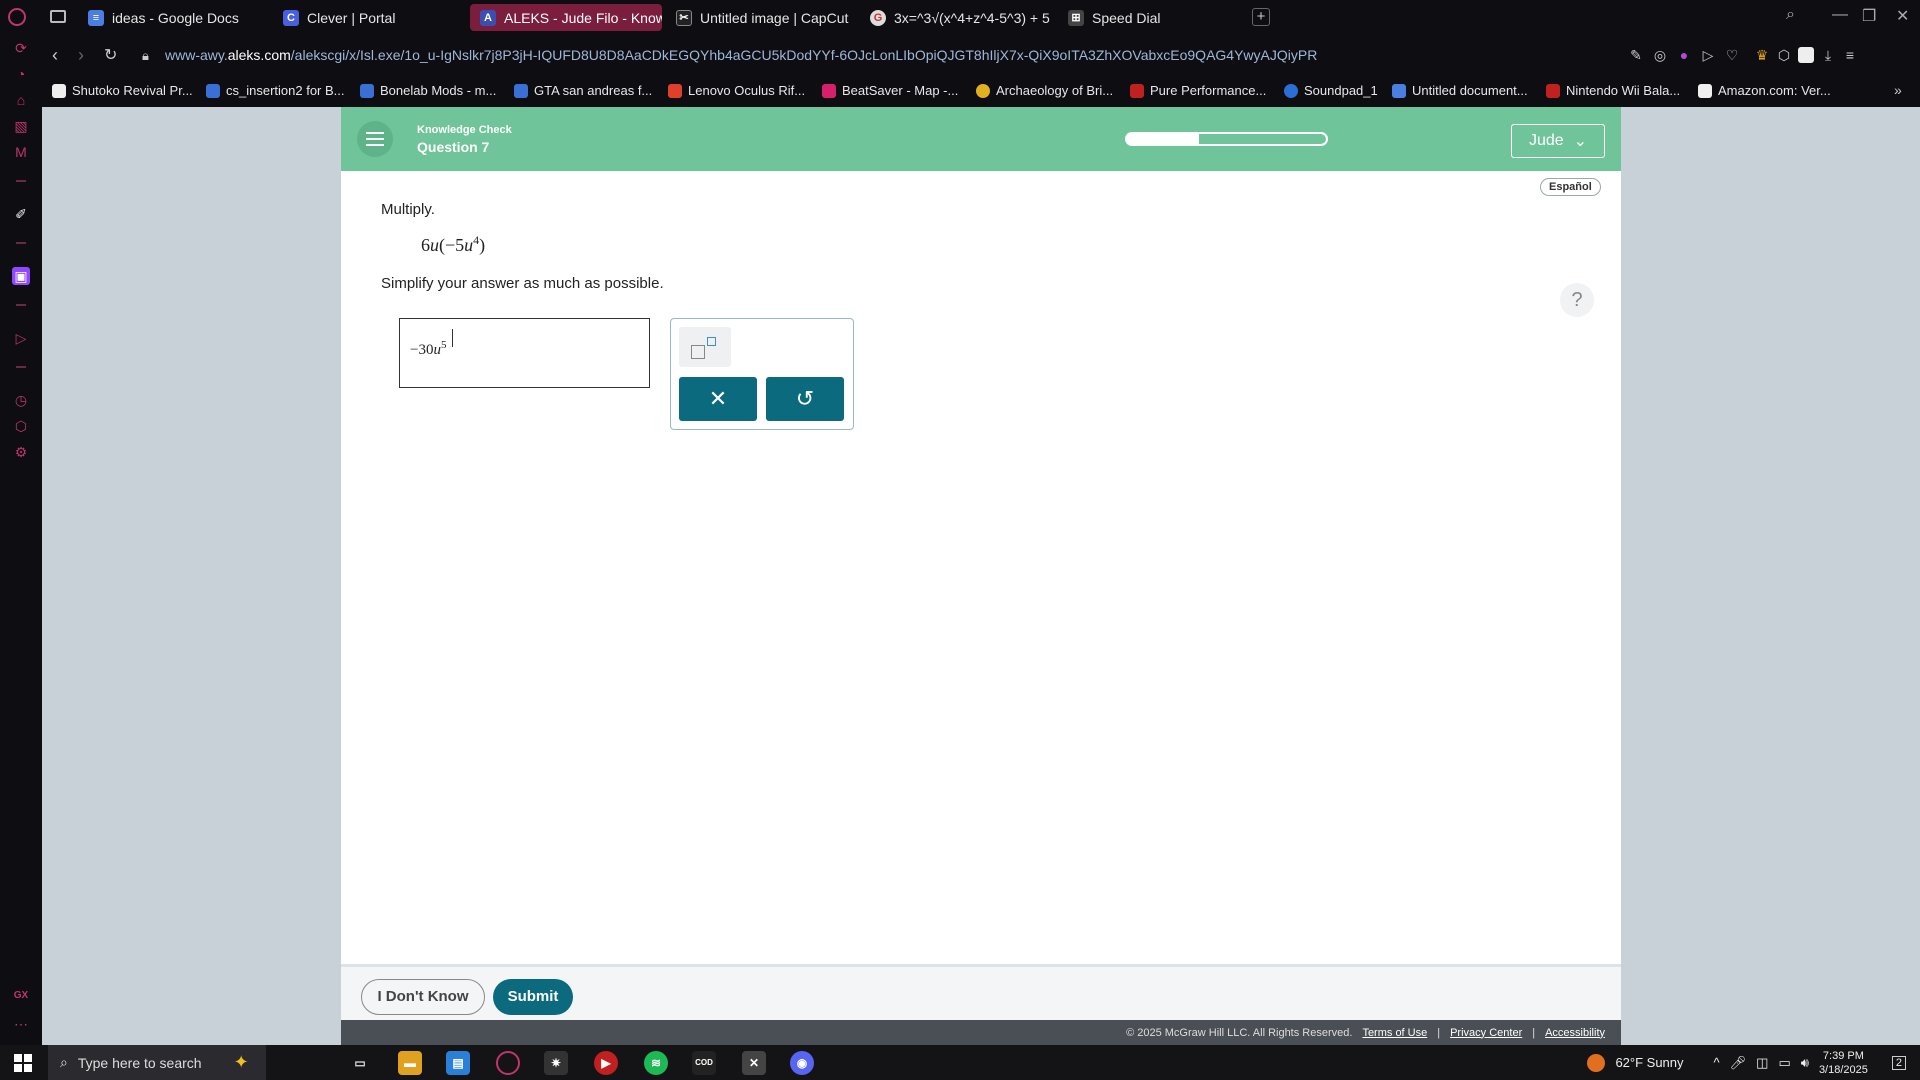 Image resolution: width=1920 pixels, height=1080 pixels. What do you see at coordinates (458, 1063) in the screenshot?
I see `store-icon: ▤` at bounding box center [458, 1063].